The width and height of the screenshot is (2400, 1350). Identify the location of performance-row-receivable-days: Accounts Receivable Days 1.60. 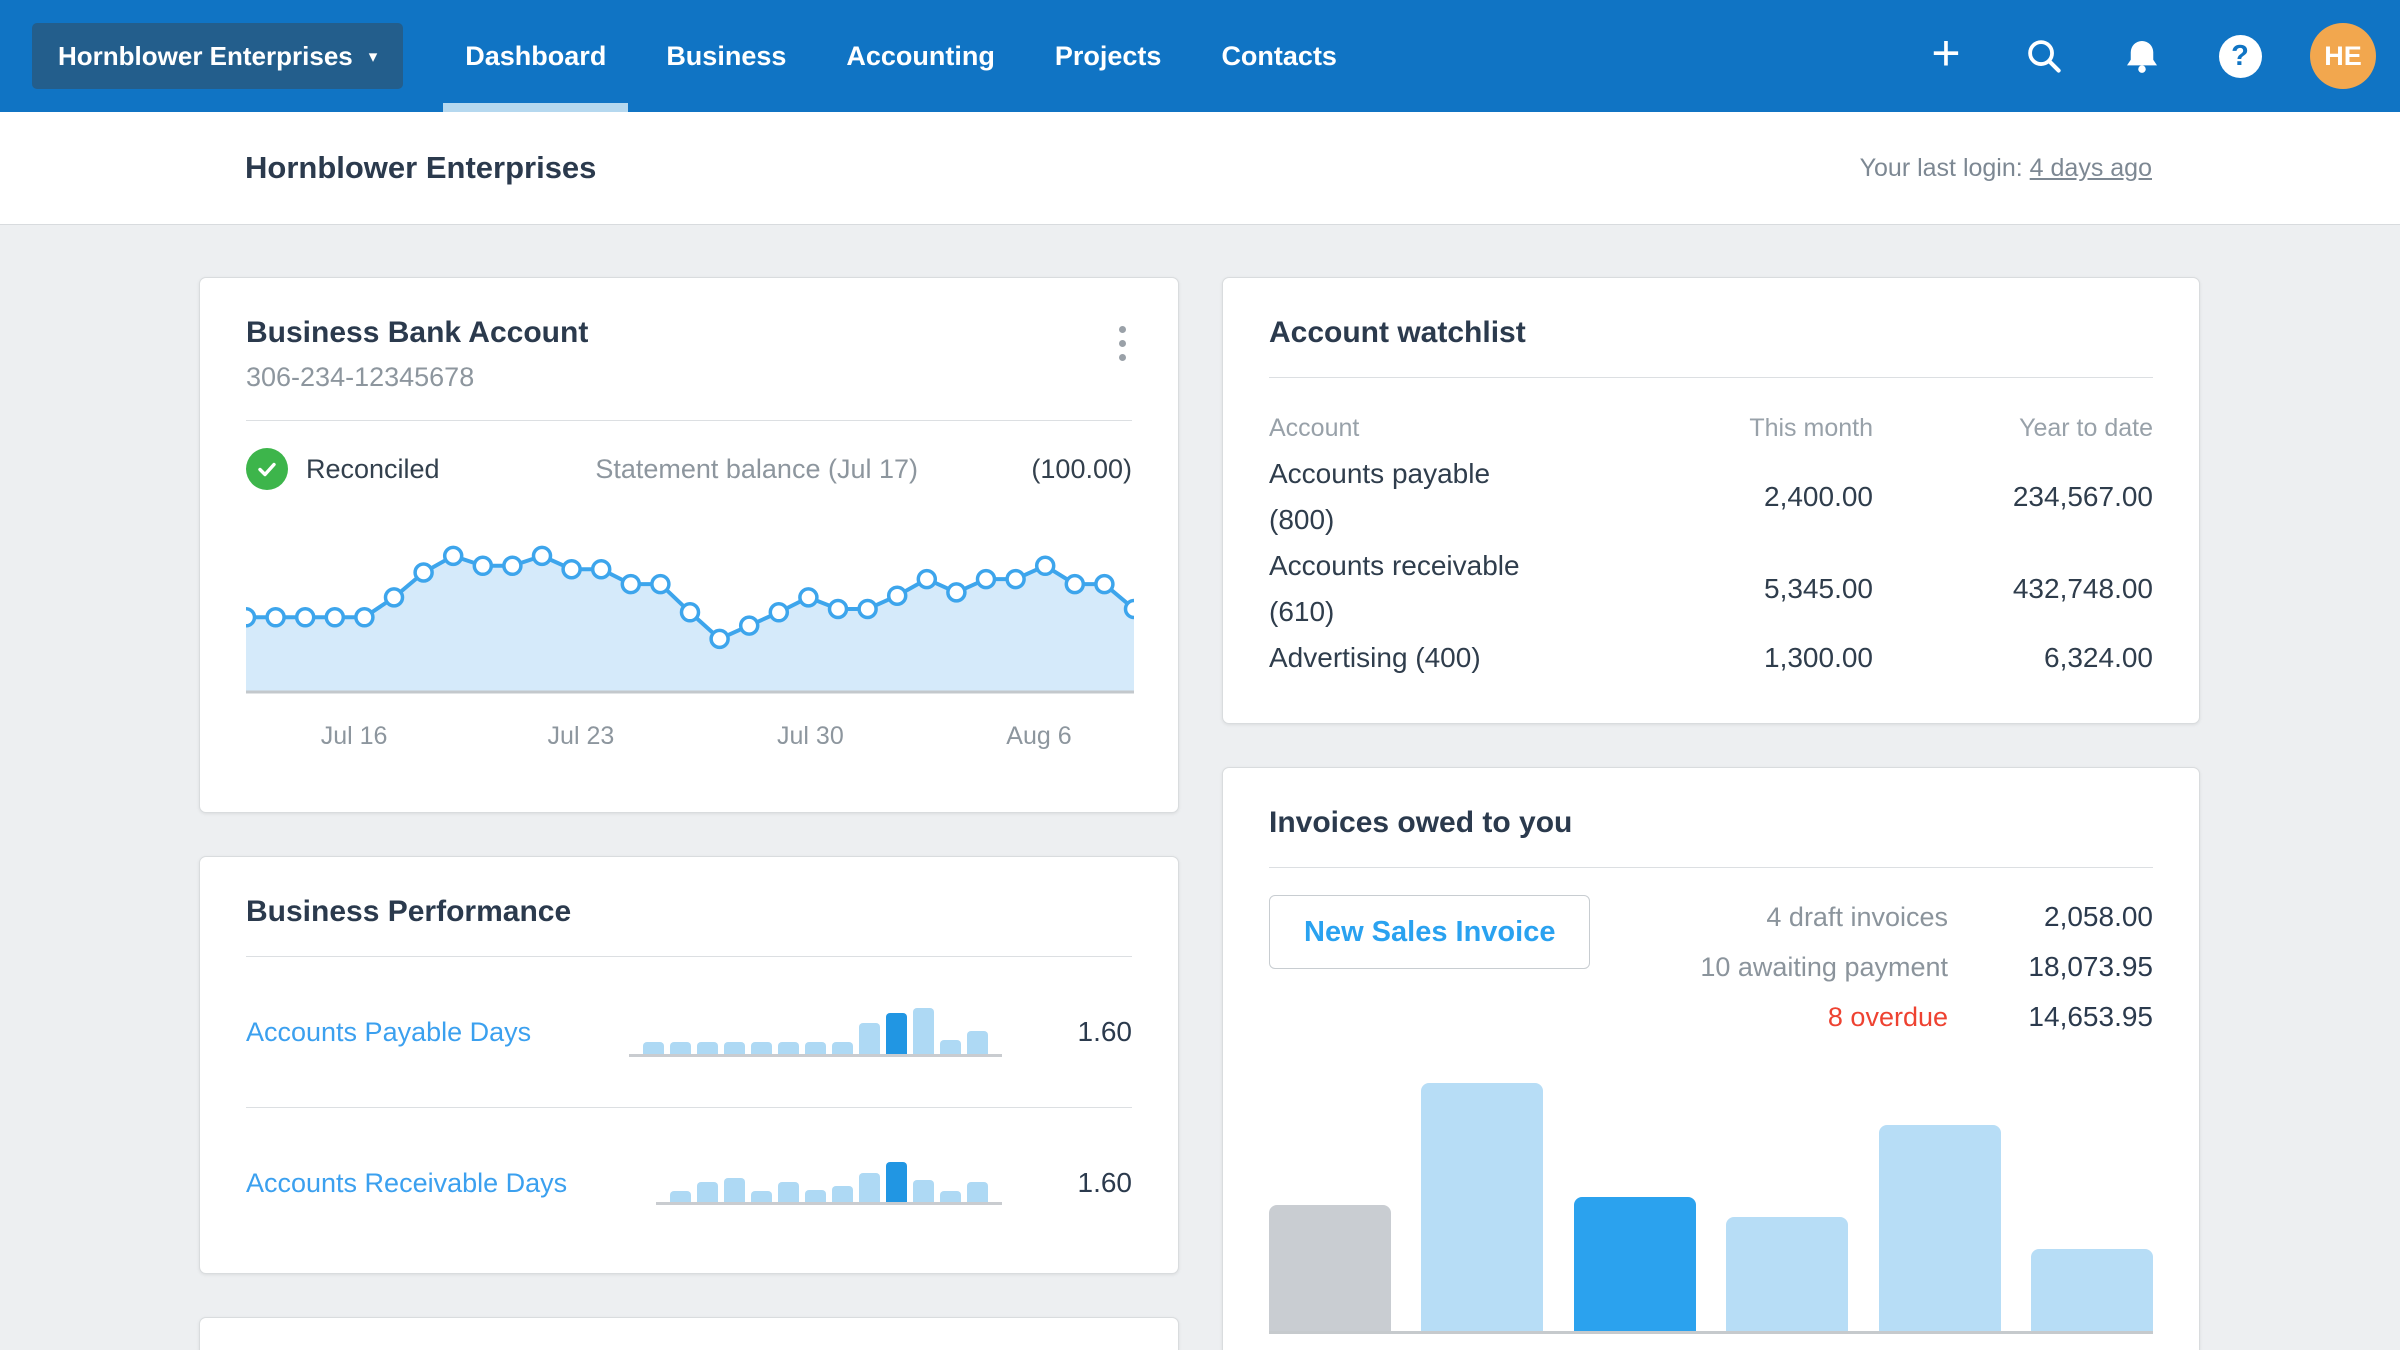
(689, 1183).